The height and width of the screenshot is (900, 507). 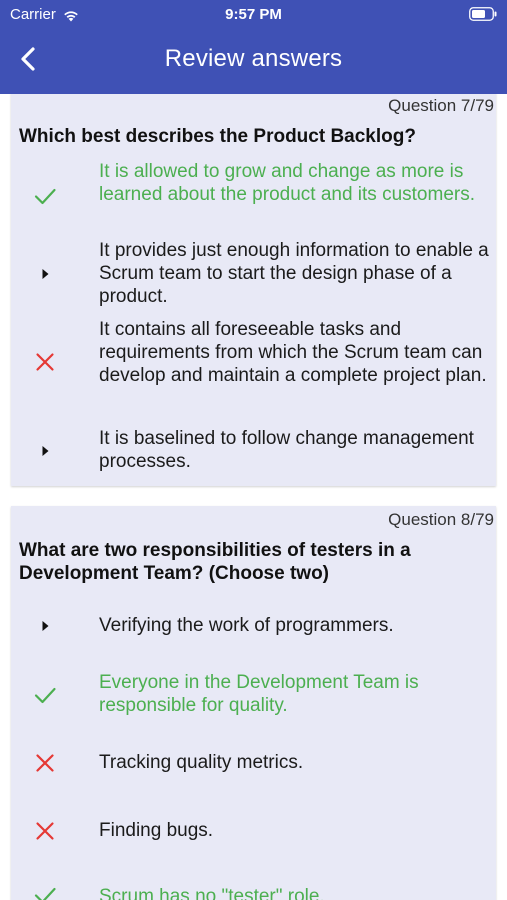 I want to click on battery-icon, so click(x=483, y=14).